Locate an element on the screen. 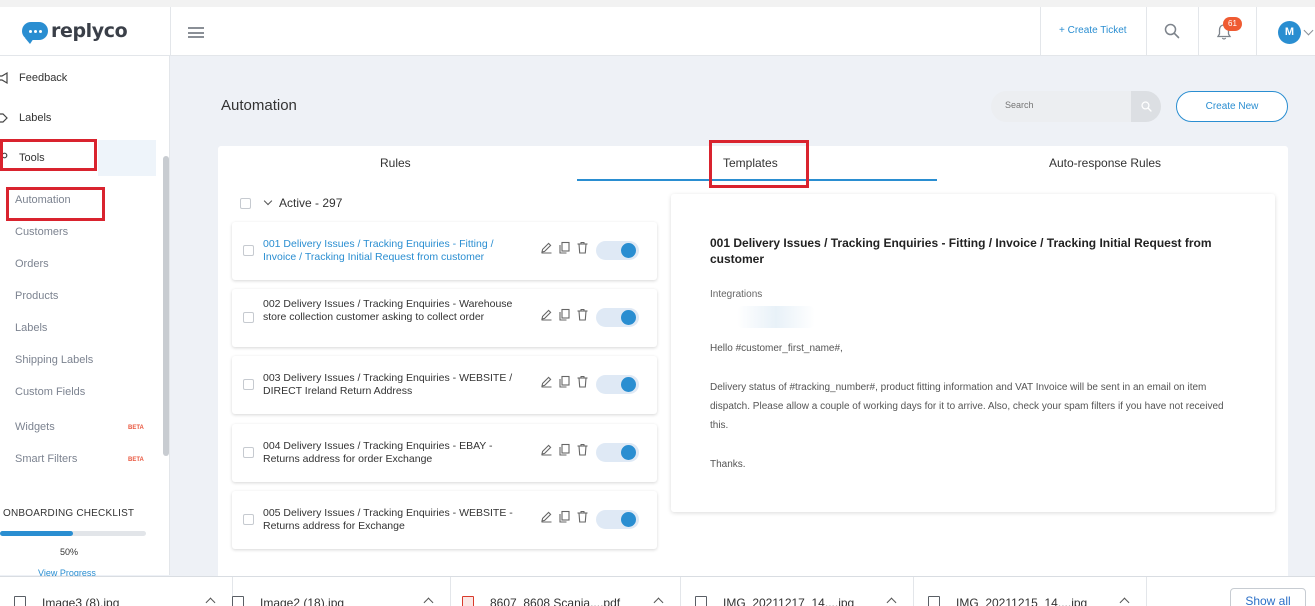 Image resolution: width=1315 pixels, height=606 pixels. sidebar-subitem-products: Products is located at coordinates (36, 296).